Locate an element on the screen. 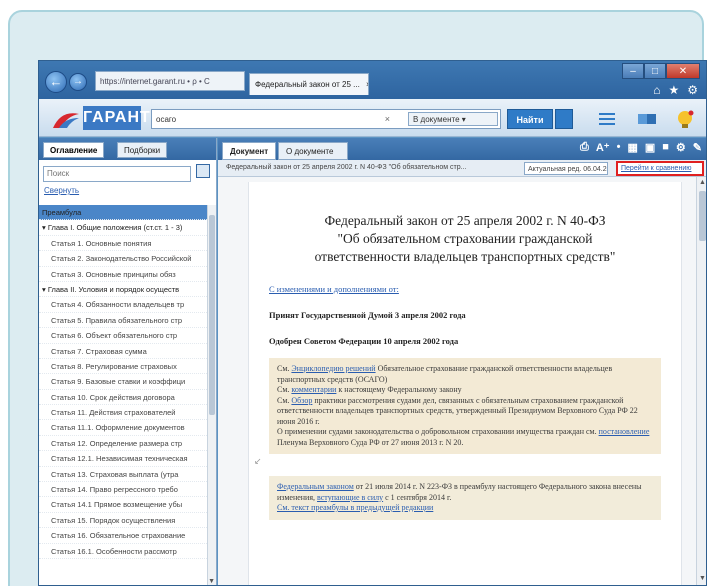 The height and width of the screenshot is (586, 712). window-controls: – □ ✕ is located at coordinates (661, 71).